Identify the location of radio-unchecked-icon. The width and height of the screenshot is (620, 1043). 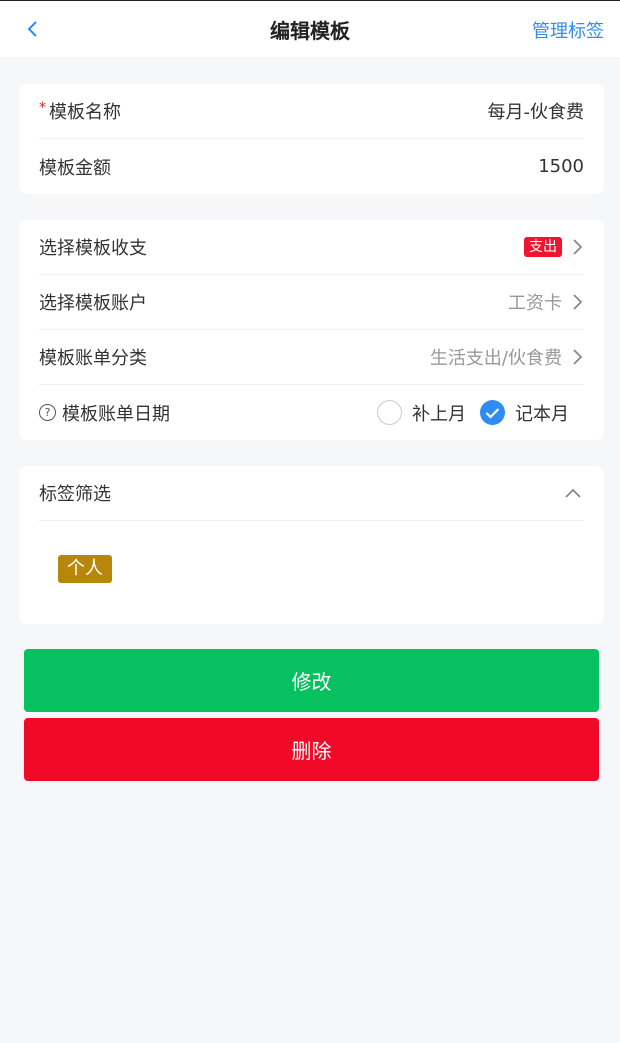
(389, 412).